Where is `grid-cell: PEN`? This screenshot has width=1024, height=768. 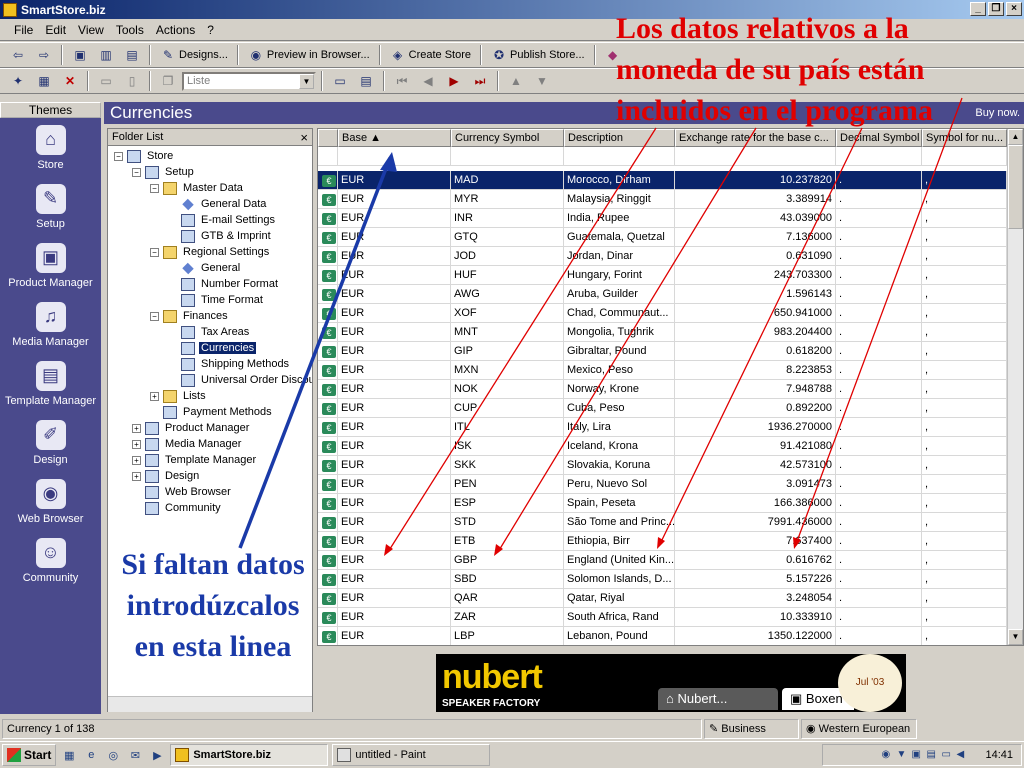 grid-cell: PEN is located at coordinates (507, 484).